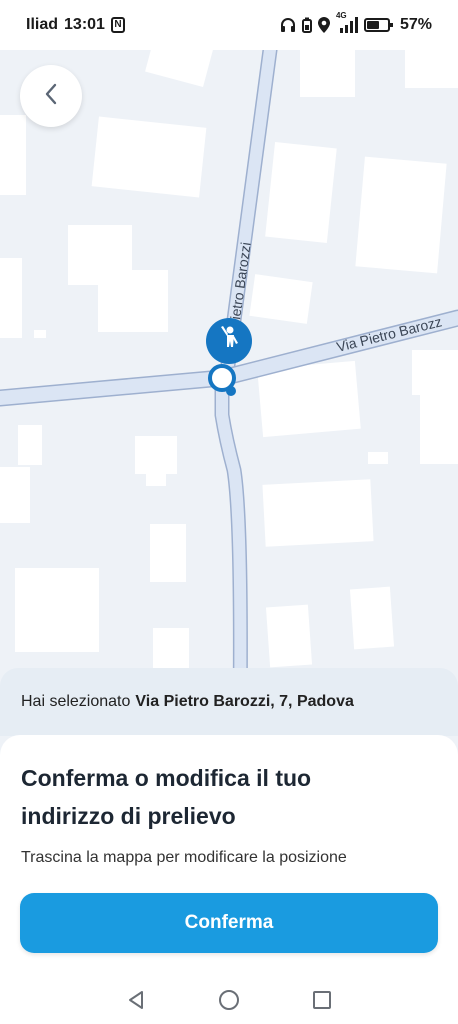  I want to click on signal-icon: 4G, so click(347, 22).